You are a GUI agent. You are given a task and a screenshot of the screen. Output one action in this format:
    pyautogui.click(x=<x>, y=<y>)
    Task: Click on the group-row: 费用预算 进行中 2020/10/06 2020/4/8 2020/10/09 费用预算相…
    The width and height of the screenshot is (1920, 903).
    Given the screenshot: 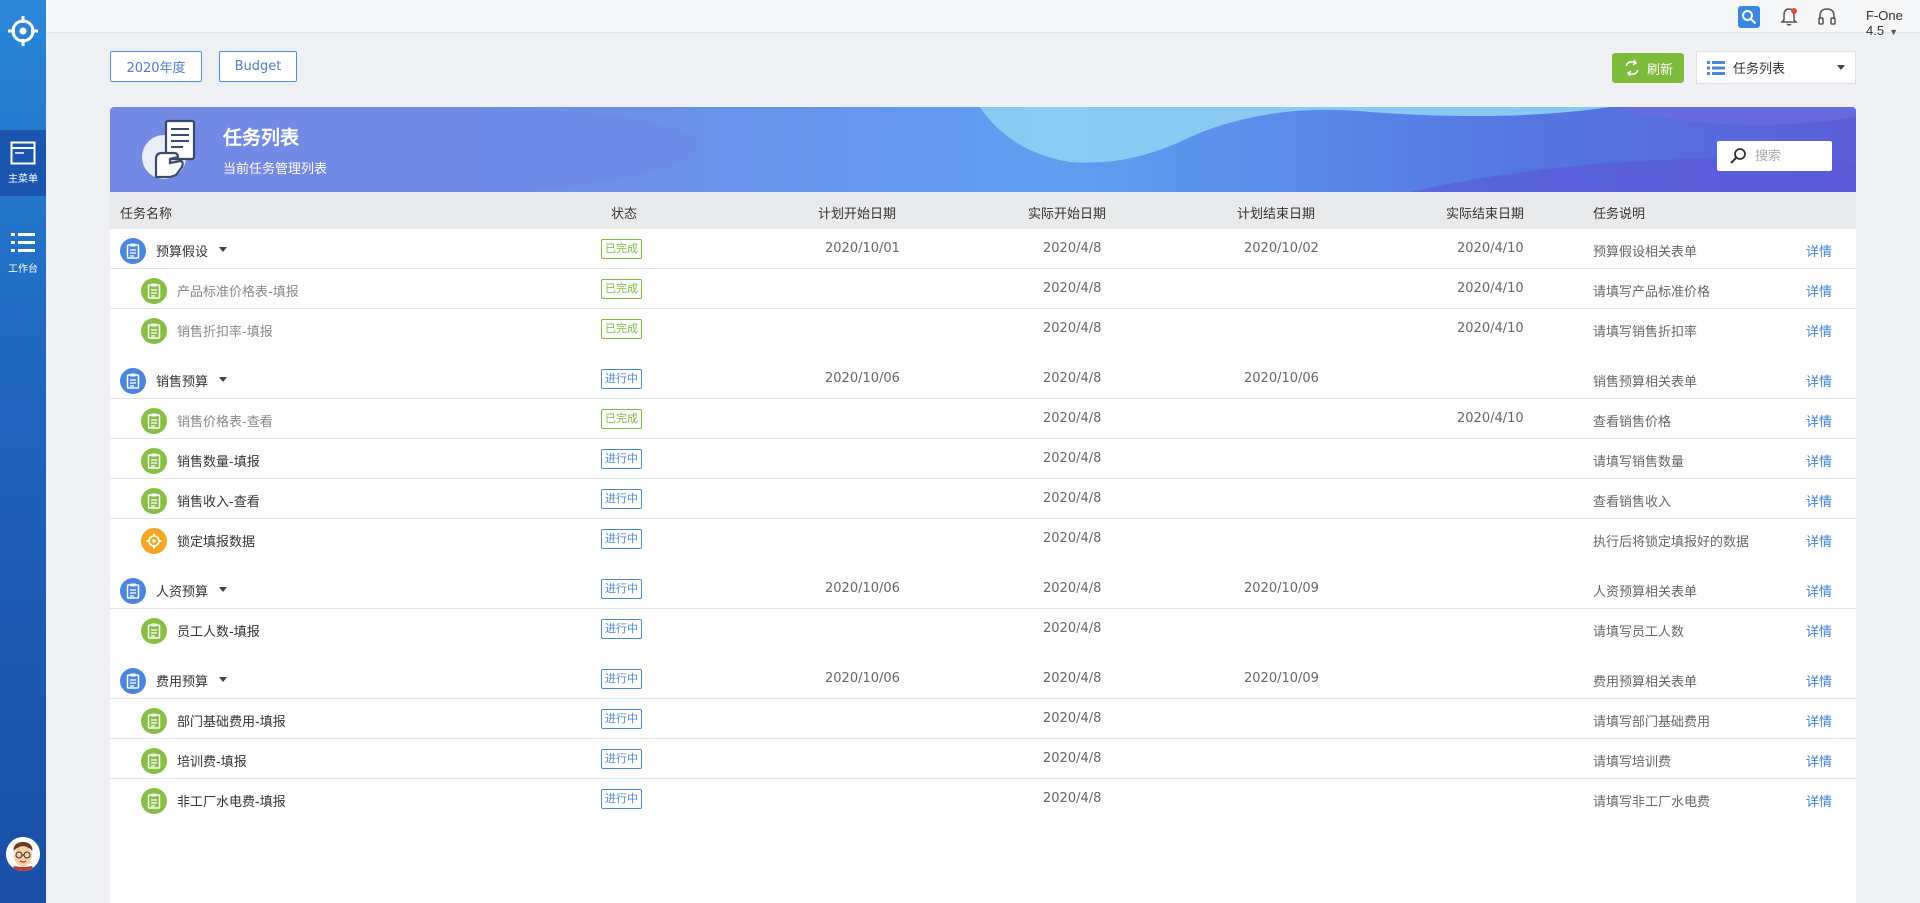 What is the action you would take?
    pyautogui.click(x=983, y=679)
    